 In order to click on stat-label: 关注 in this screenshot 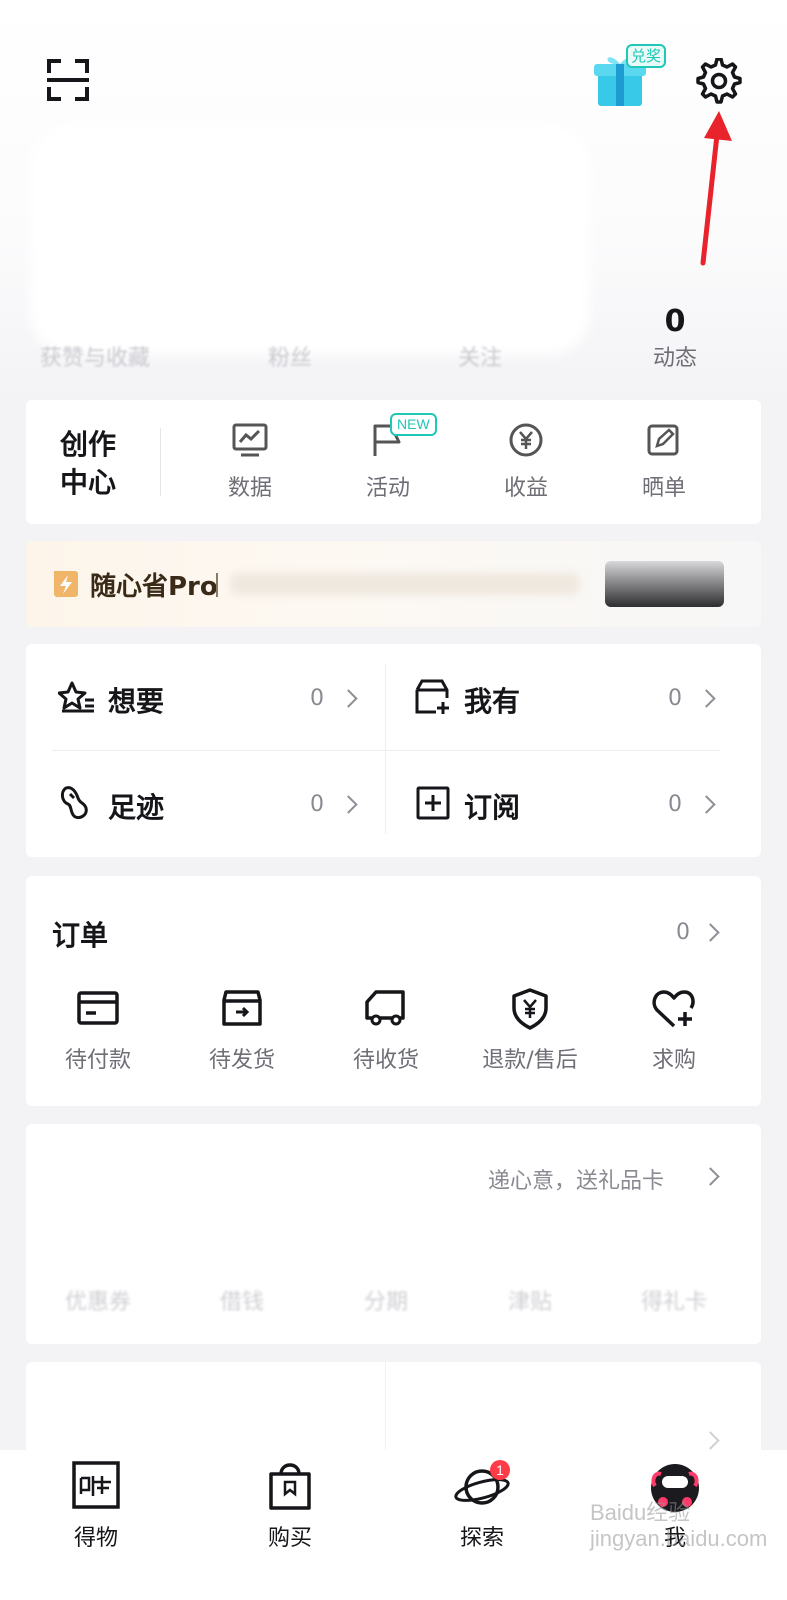, I will do `click(479, 358)`.